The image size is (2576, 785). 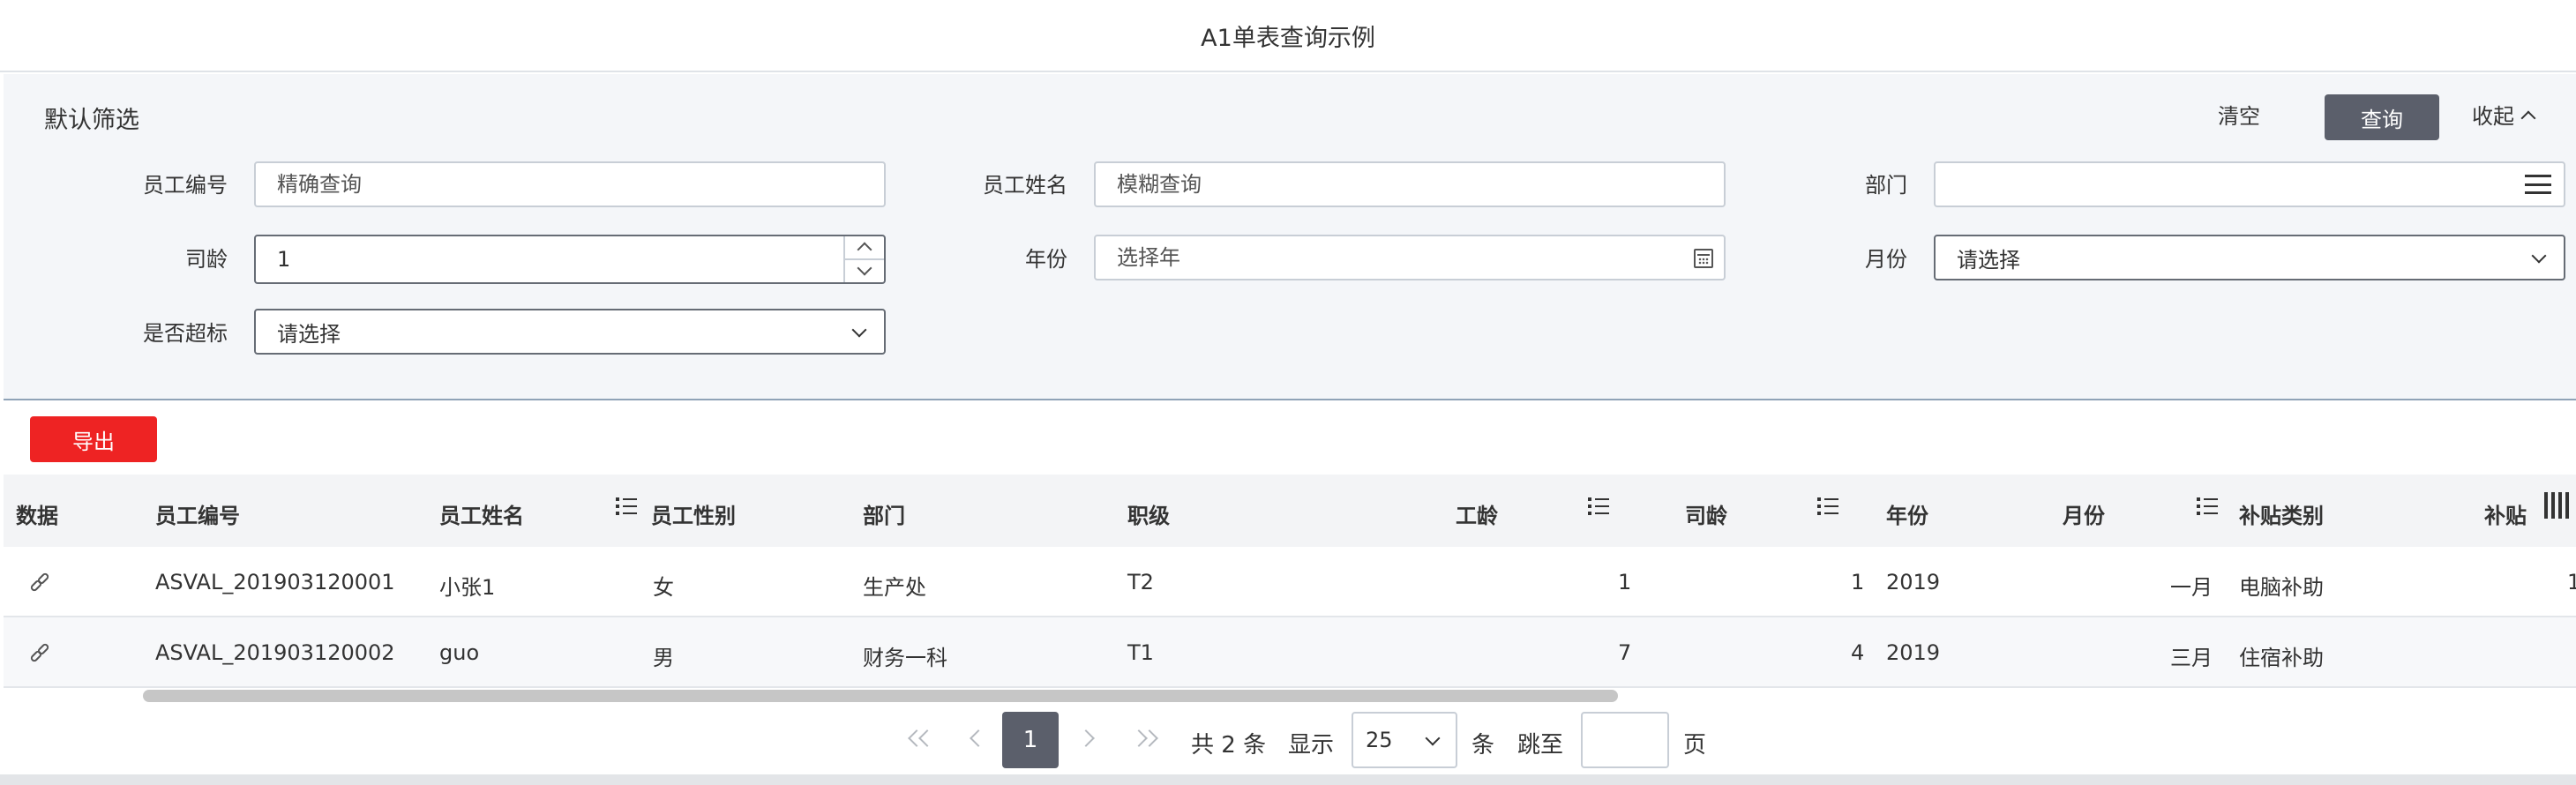 I want to click on header-emp-no: 员工编号, so click(x=197, y=513).